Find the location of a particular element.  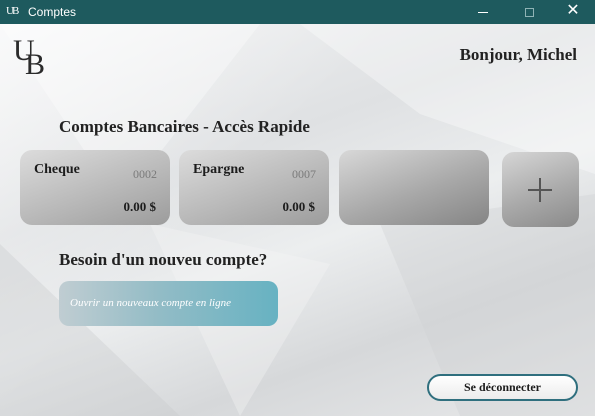

account-name: Epargne is located at coordinates (219, 169).